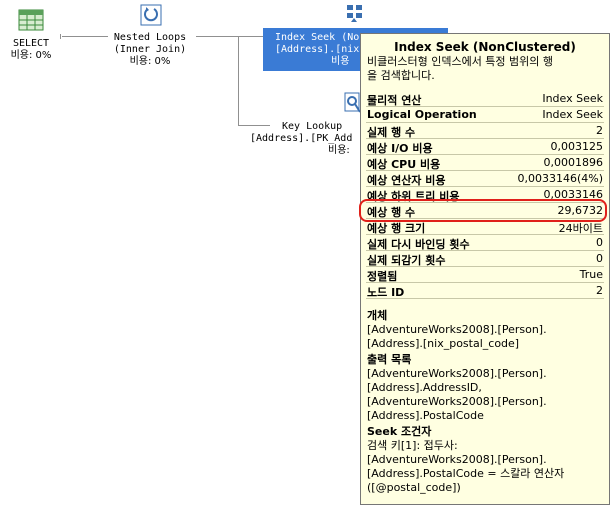 The width and height of the screenshot is (613, 508). What do you see at coordinates (573, 162) in the screenshot?
I see `property-value: 0,0001896` at bounding box center [573, 162].